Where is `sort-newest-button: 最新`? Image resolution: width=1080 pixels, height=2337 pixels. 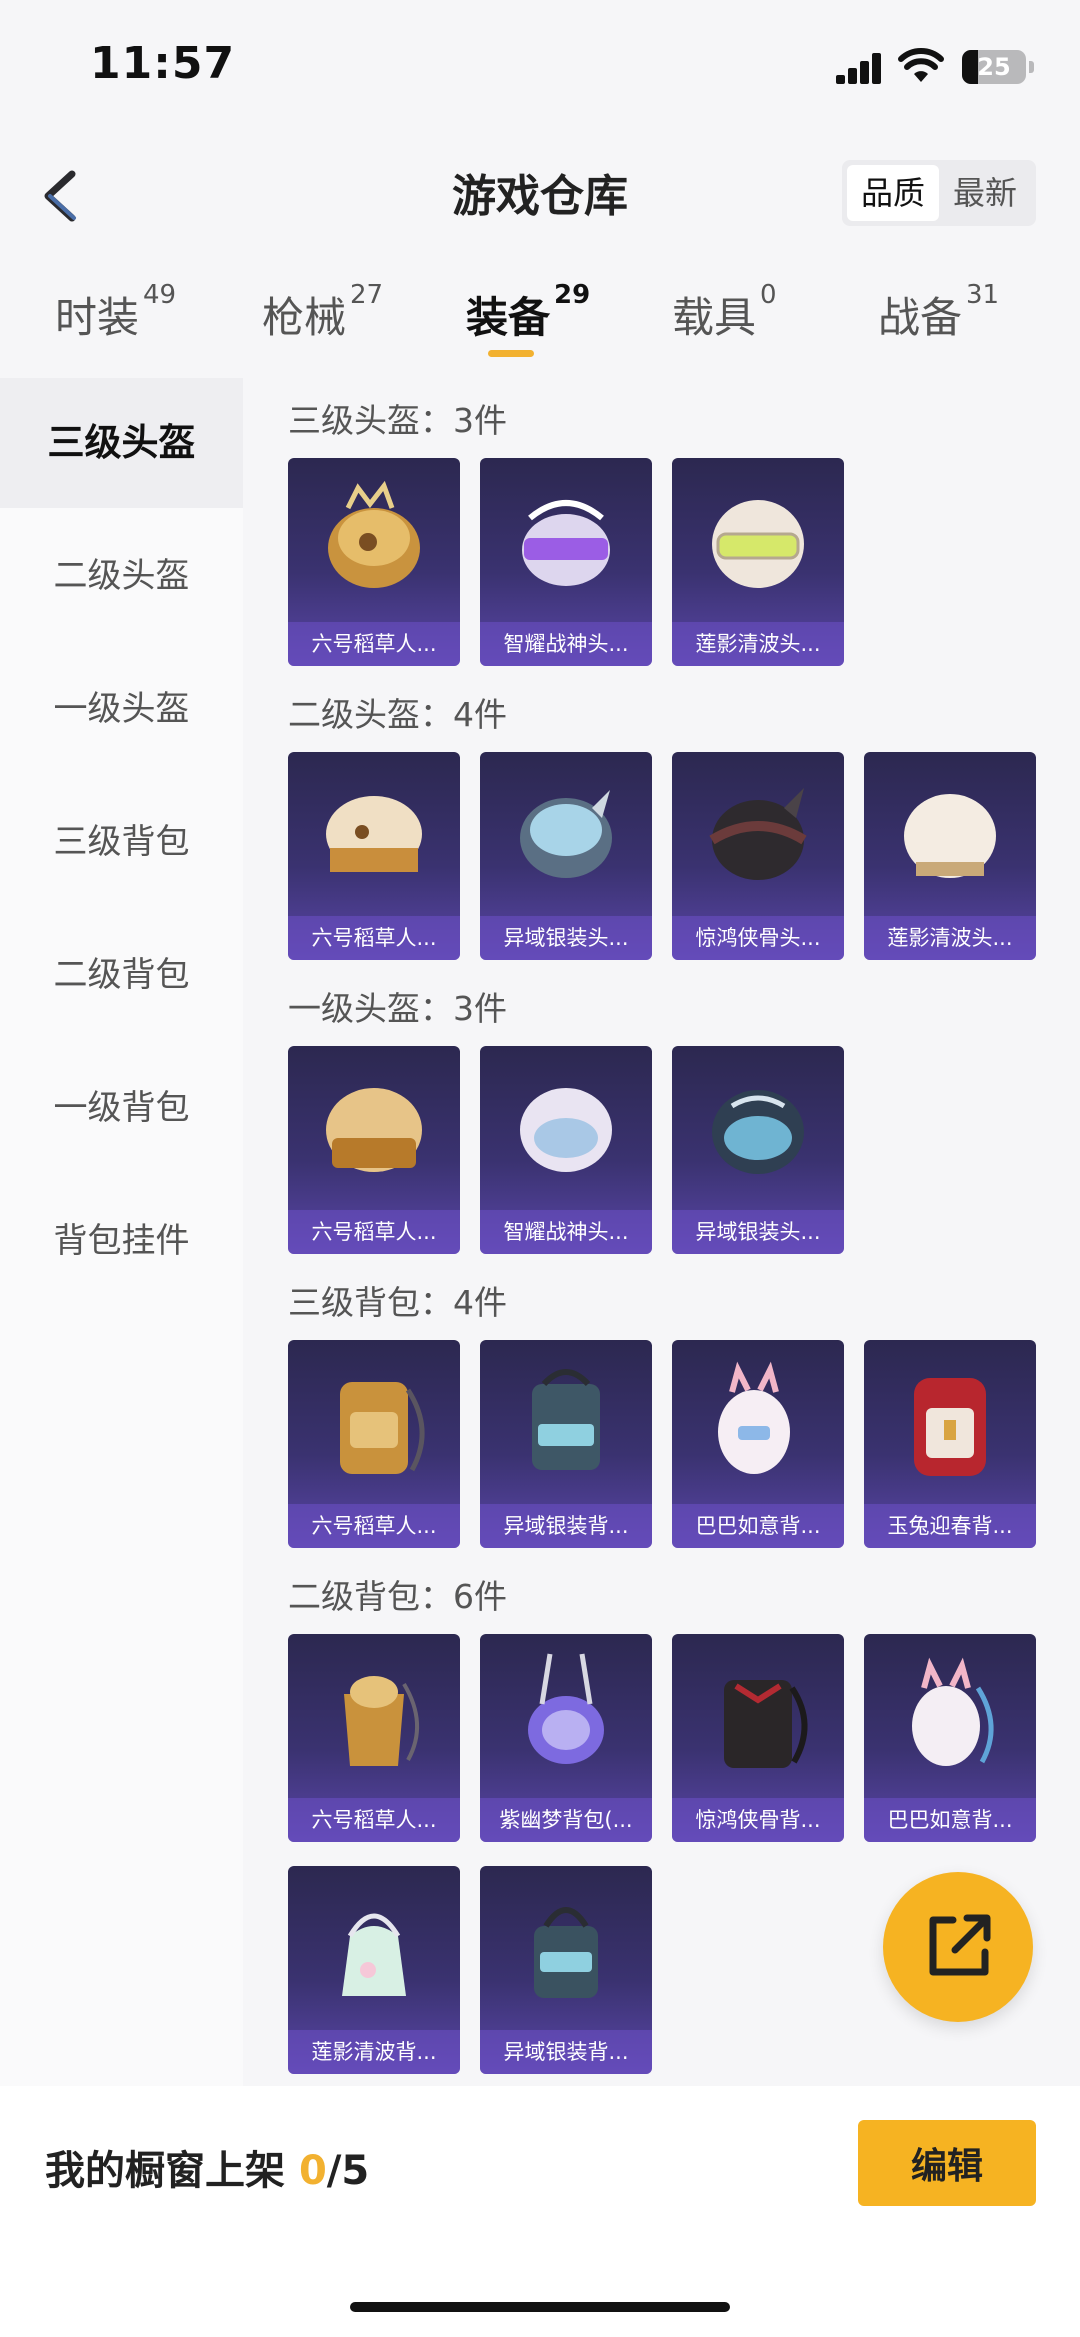
sort-newest-button: 最新 is located at coordinates (985, 193).